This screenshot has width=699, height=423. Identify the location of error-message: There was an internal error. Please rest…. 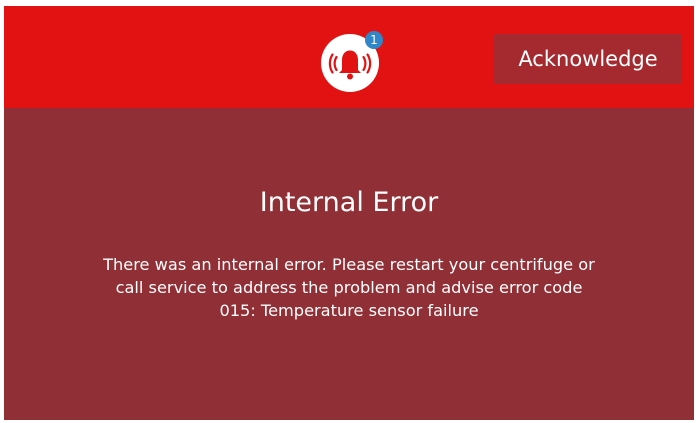
(349, 287).